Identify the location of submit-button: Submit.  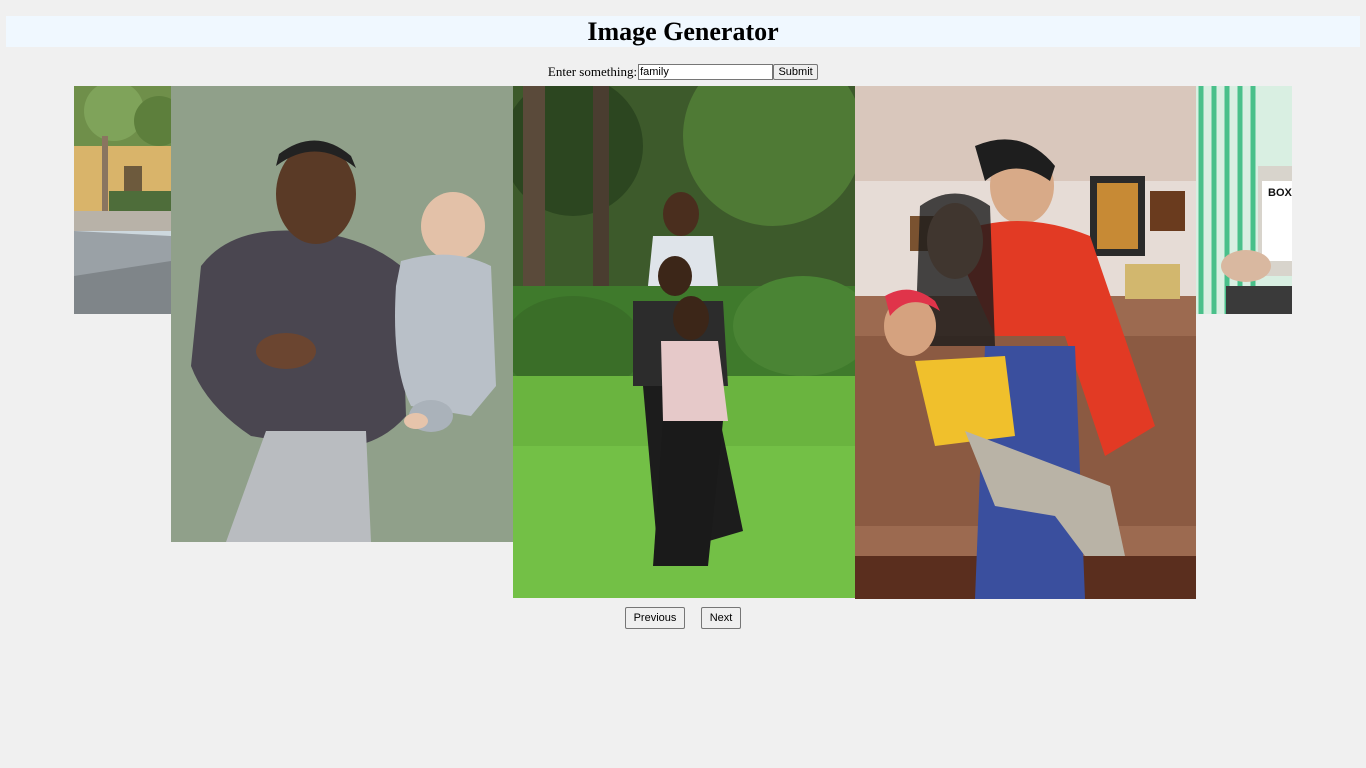
(796, 72).